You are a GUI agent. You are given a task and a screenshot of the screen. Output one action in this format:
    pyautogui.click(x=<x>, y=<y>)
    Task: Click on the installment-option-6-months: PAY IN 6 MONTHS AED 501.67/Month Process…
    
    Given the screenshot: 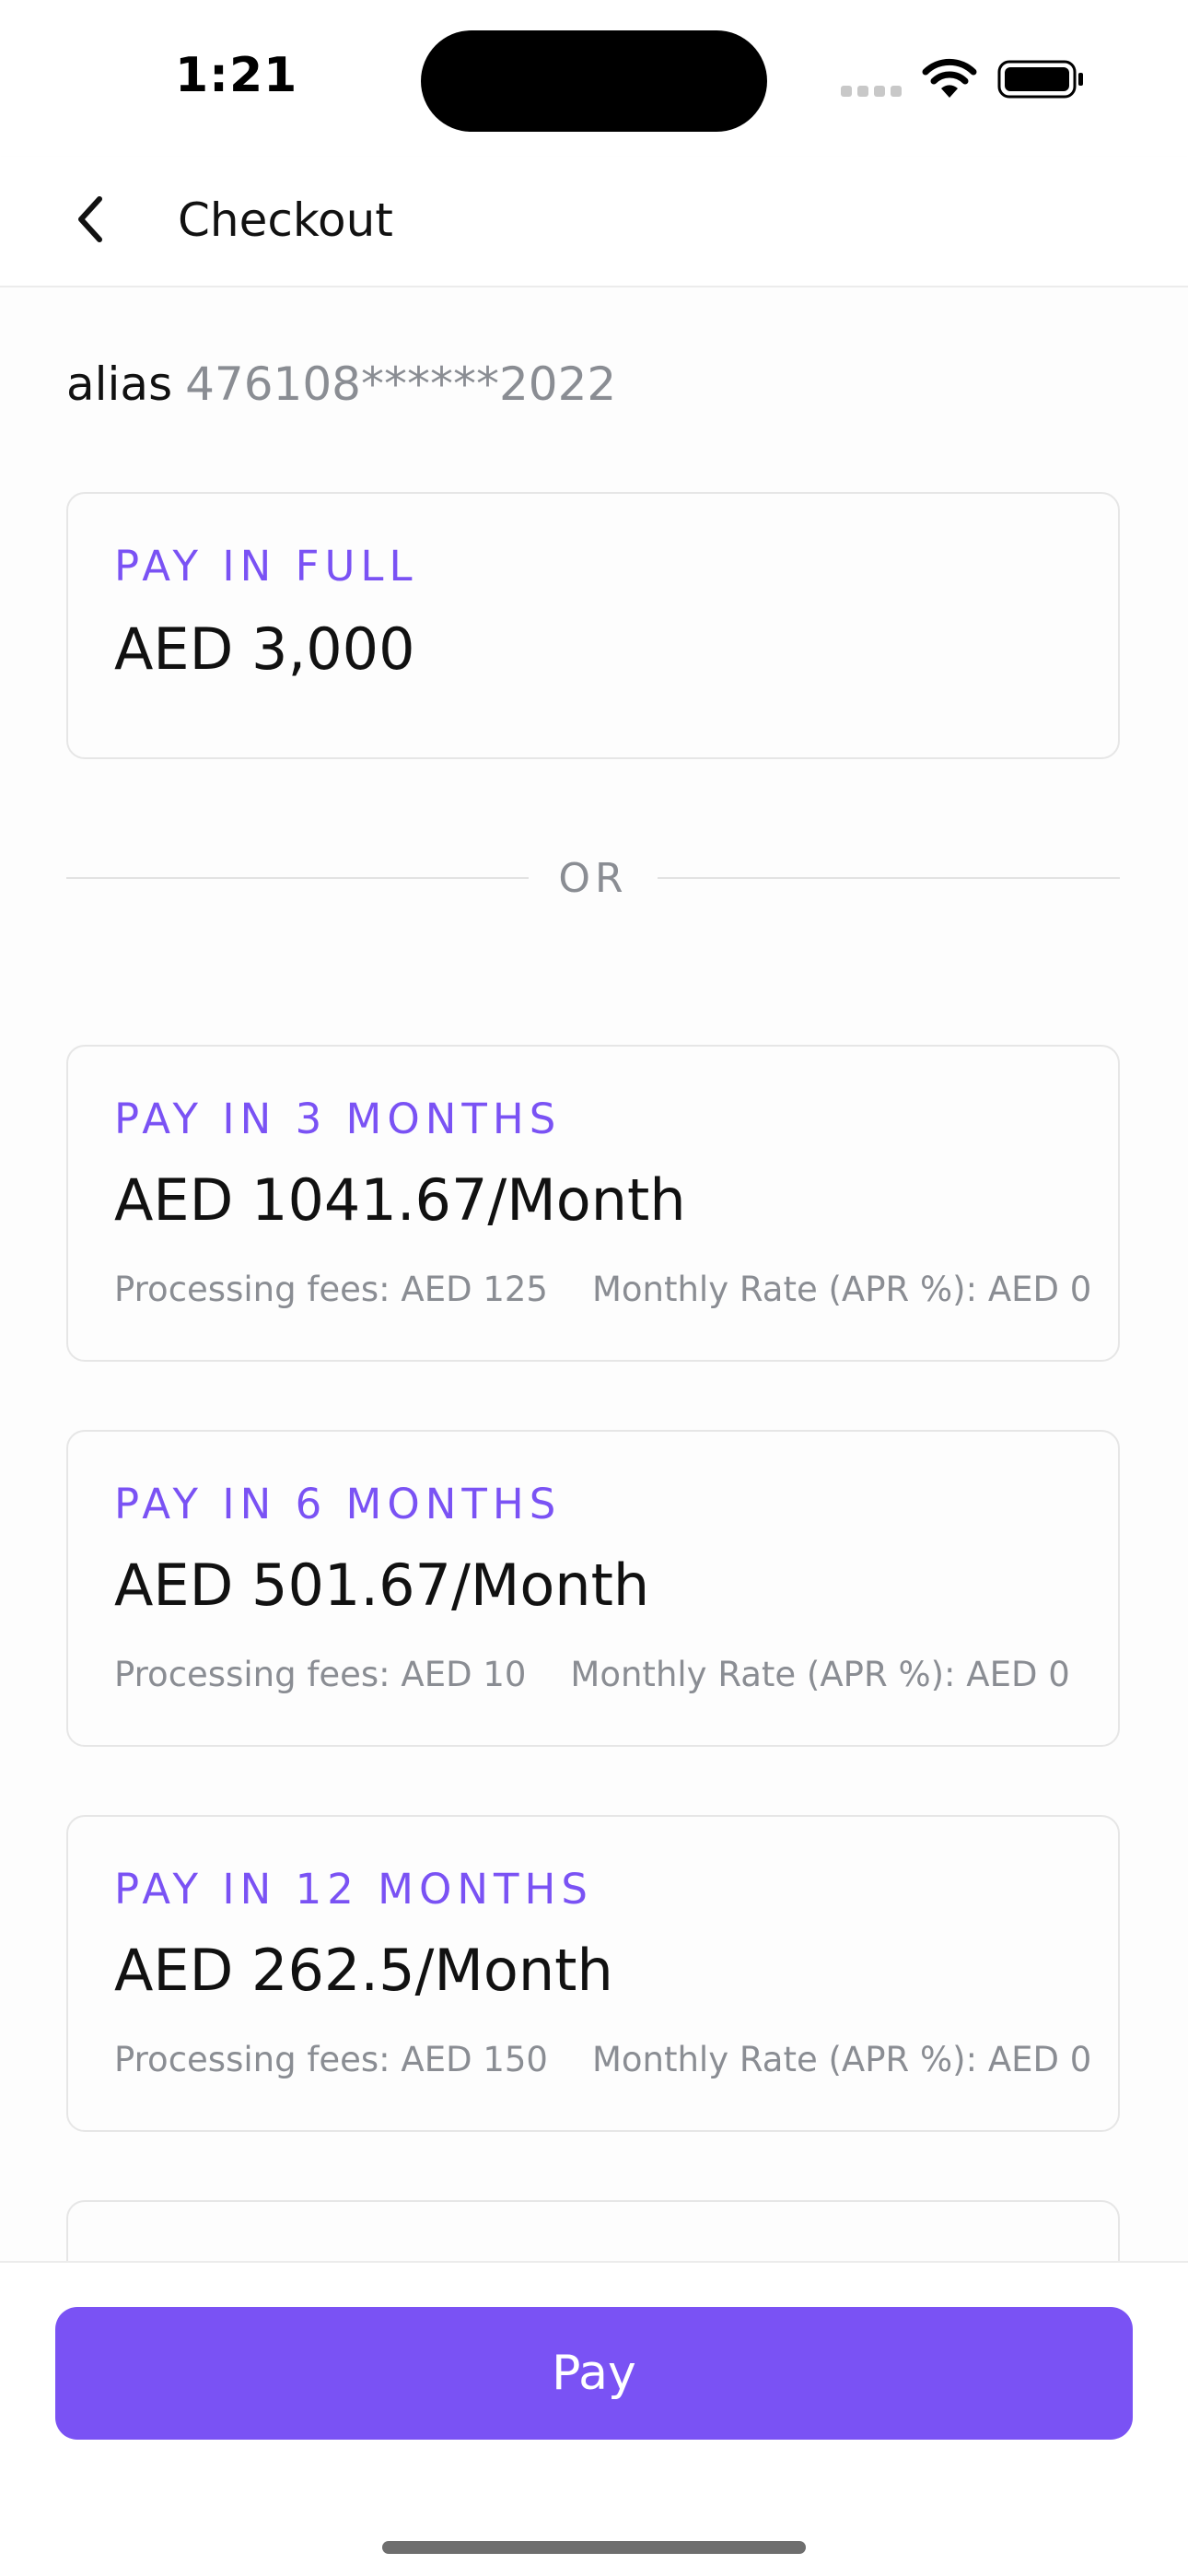 What is the action you would take?
    pyautogui.click(x=593, y=1588)
    